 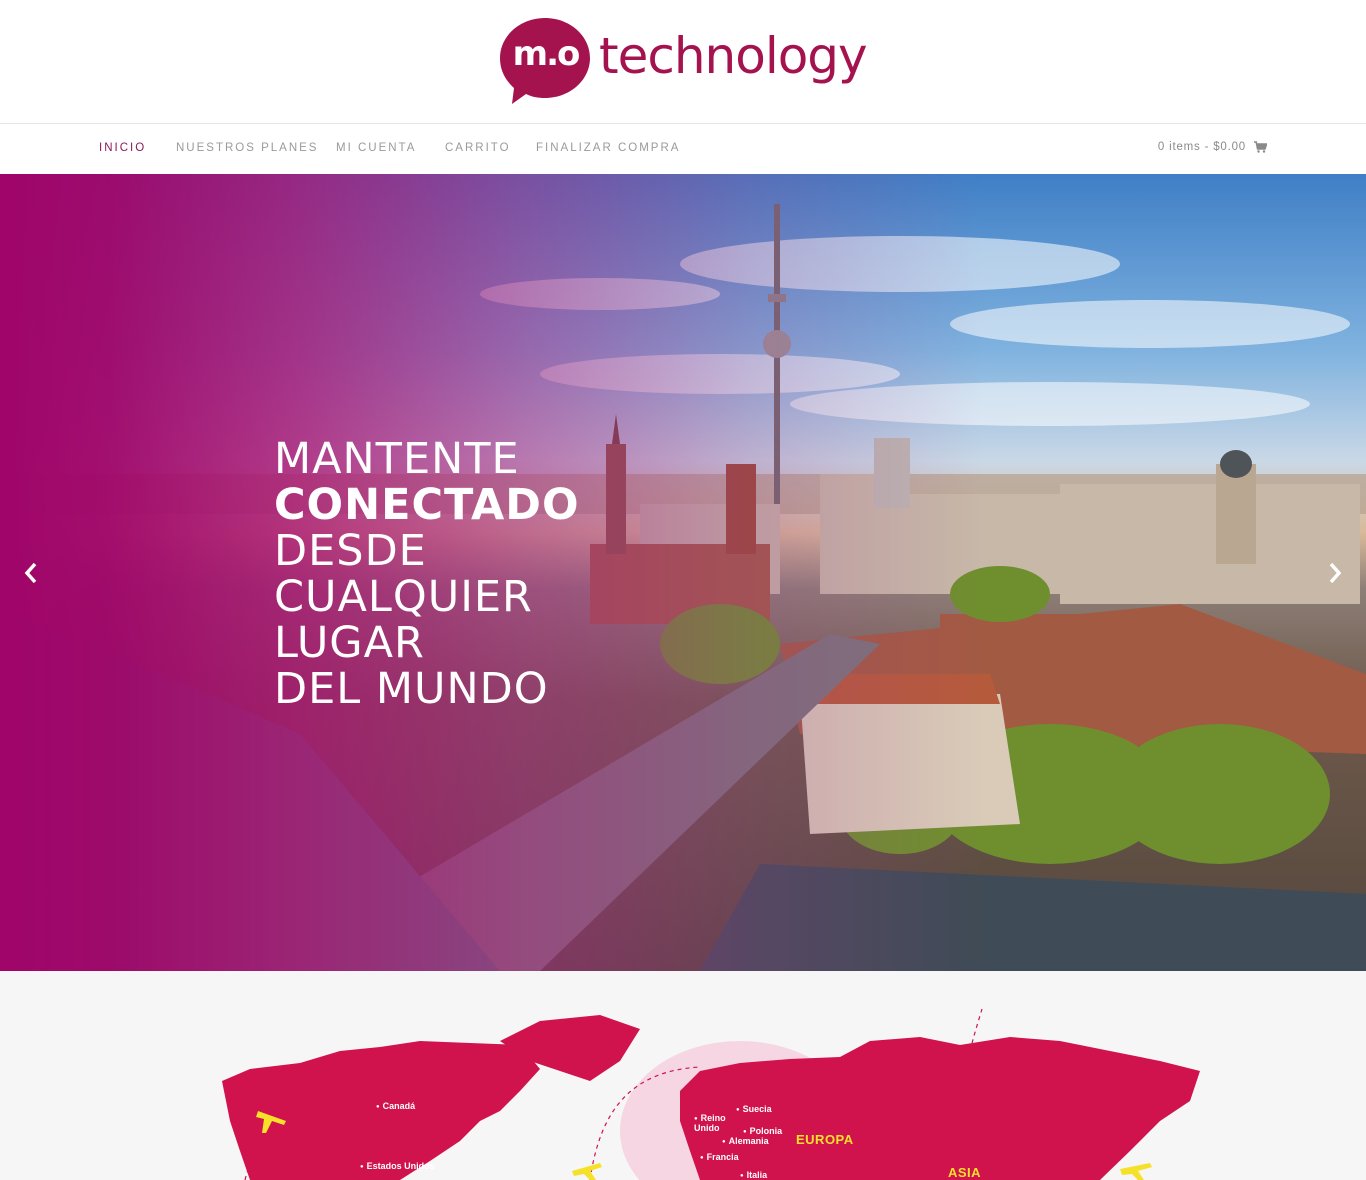 What do you see at coordinates (247, 148) in the screenshot?
I see `nav-item-nuestros-planes: NUESTROS PLANES` at bounding box center [247, 148].